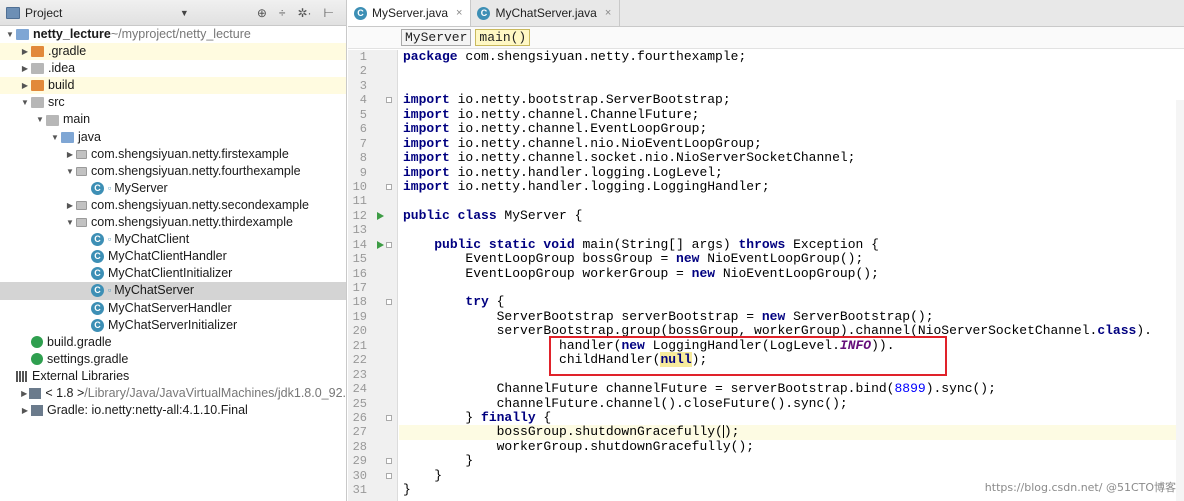 The height and width of the screenshot is (501, 1184). What do you see at coordinates (173, 239) in the screenshot?
I see `tree-item: C ▫ MyChatClient` at bounding box center [173, 239].